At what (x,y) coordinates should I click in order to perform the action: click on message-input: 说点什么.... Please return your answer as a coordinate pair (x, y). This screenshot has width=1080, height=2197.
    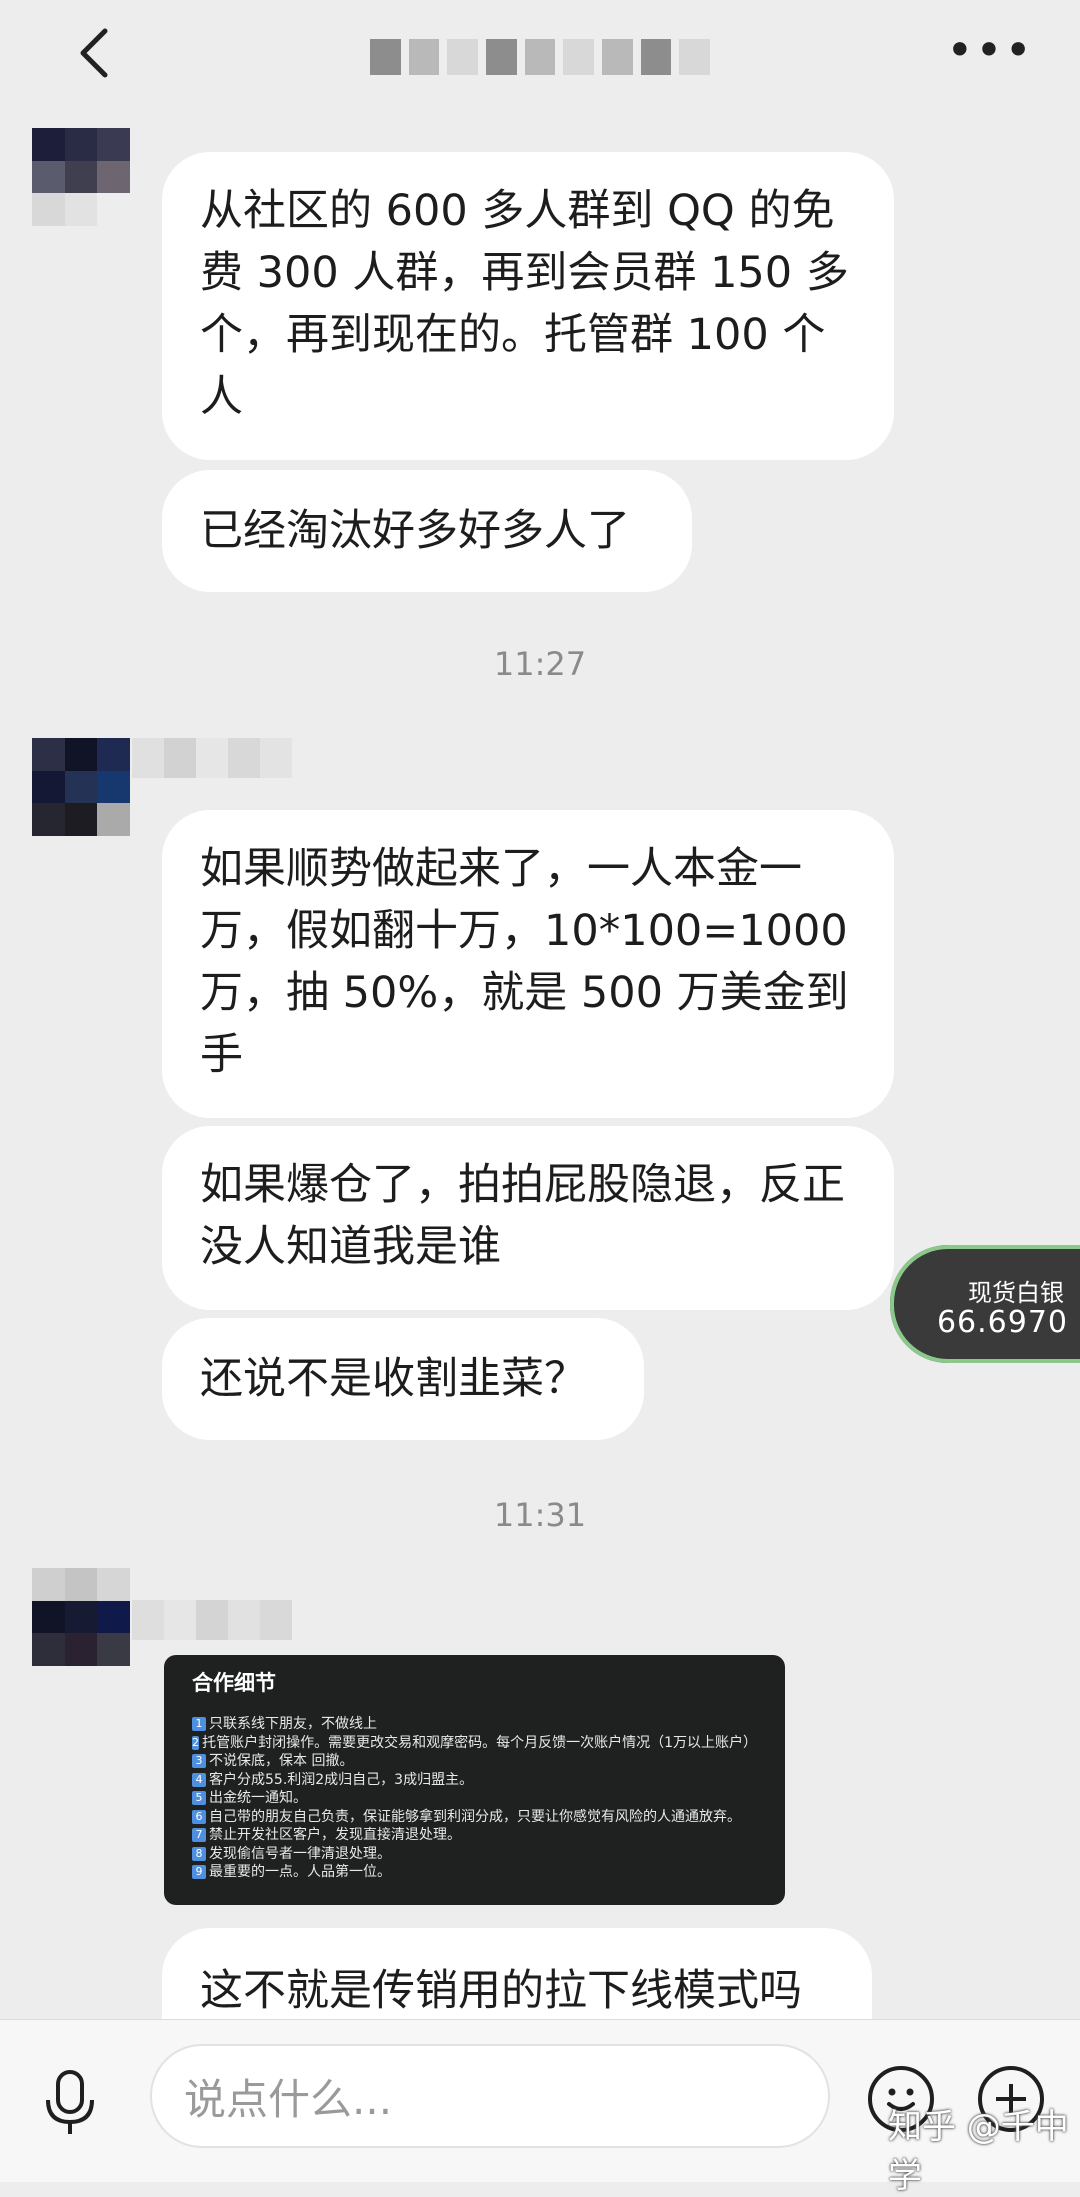
    Looking at the image, I should click on (490, 2096).